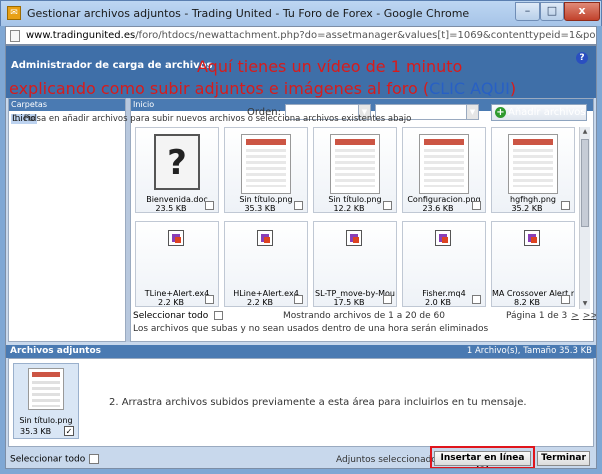  What do you see at coordinates (177, 264) in the screenshot?
I see `file-tile: TLine+Alert.ex4 2.2 KB` at bounding box center [177, 264].